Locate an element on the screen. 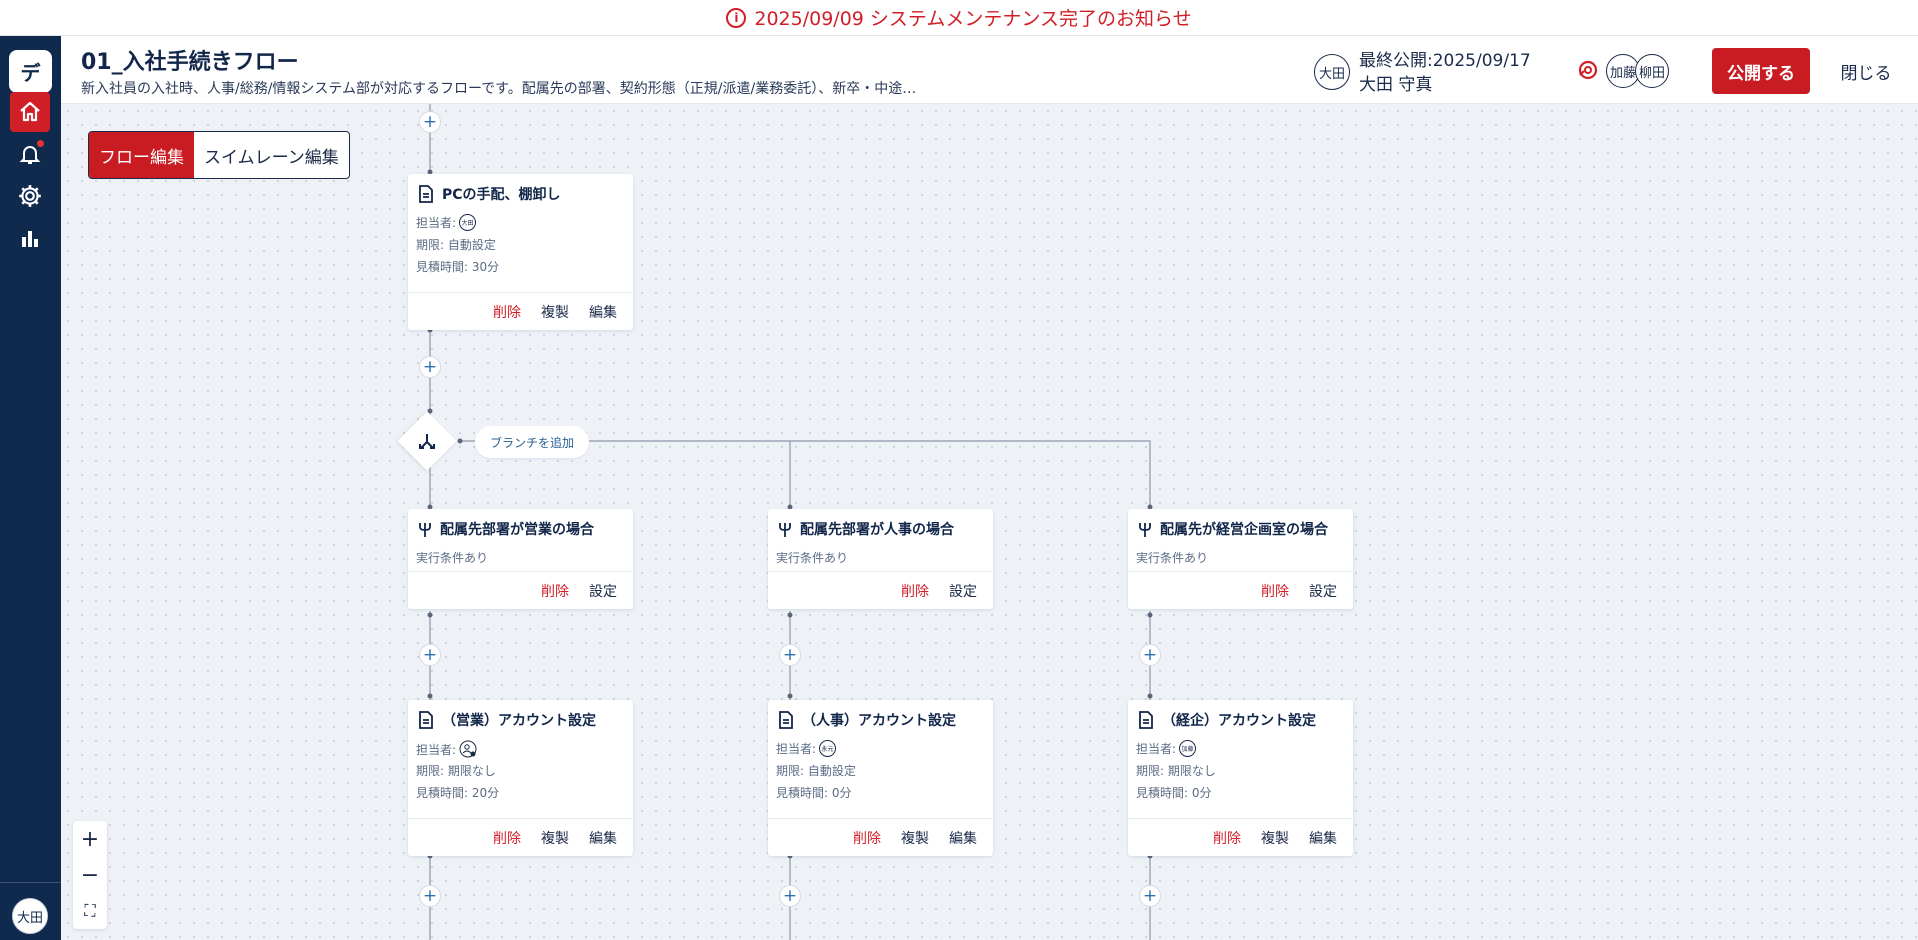 The width and height of the screenshot is (1918, 940). notice-text: 2025/09/09 システムメンテナンス完了のお知らせ is located at coordinates (972, 17).